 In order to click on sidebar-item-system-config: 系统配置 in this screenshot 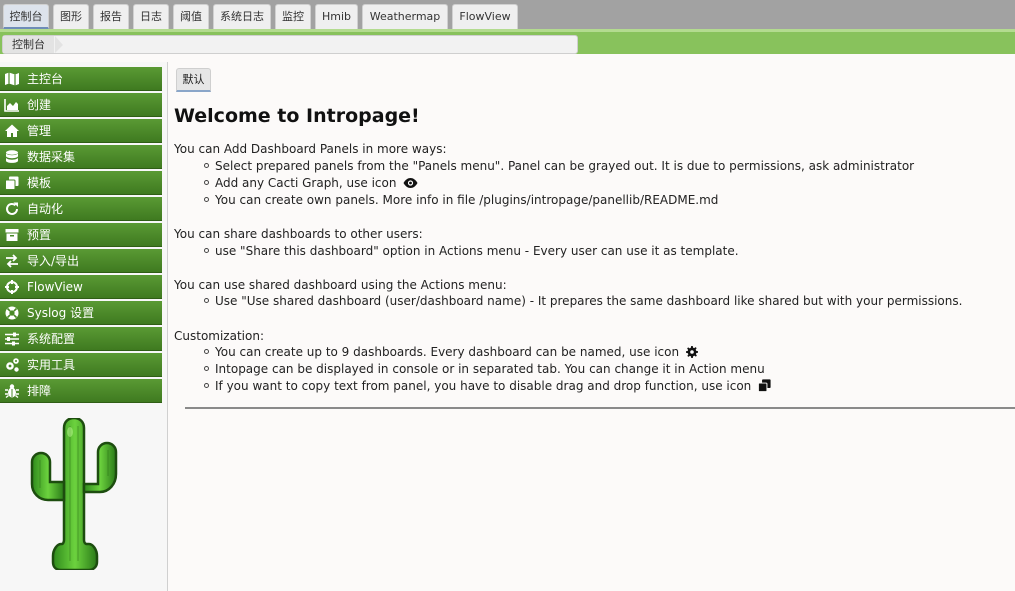, I will do `click(81, 339)`.